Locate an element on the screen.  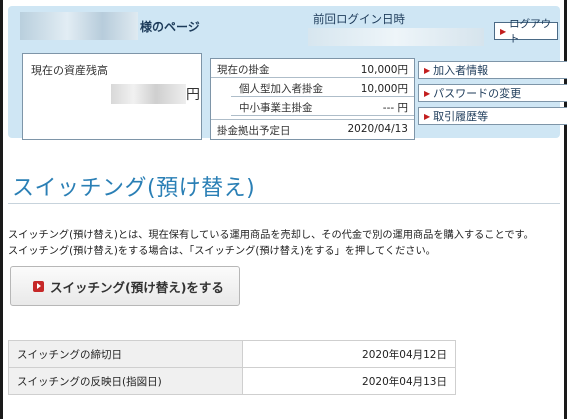
contribution-row-sme: 中小事業主掛金 --- 円 is located at coordinates (322, 106).